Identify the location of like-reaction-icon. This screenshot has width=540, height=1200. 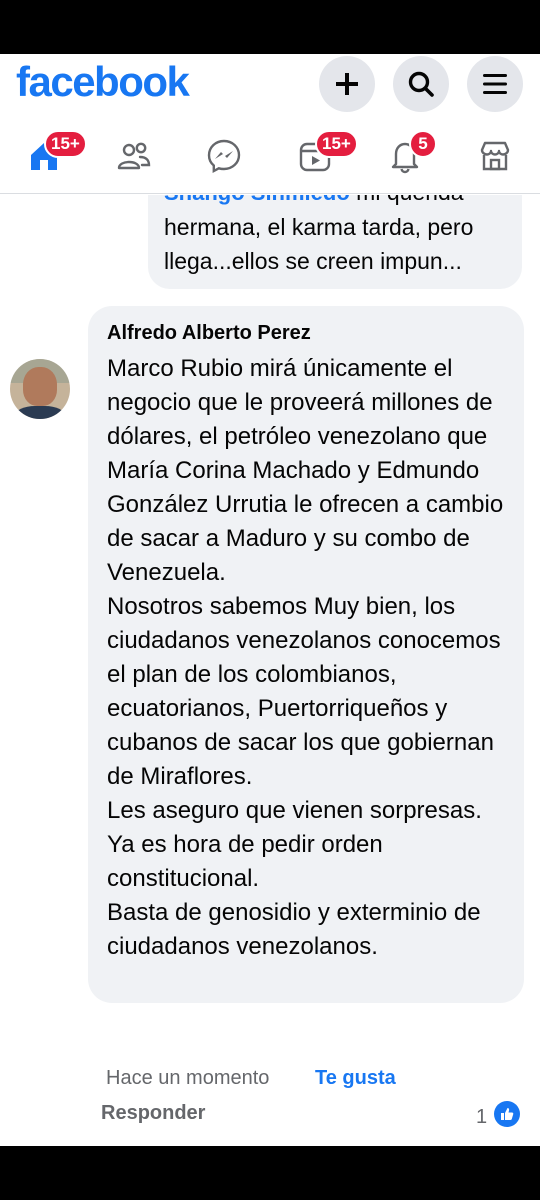
(507, 1114).